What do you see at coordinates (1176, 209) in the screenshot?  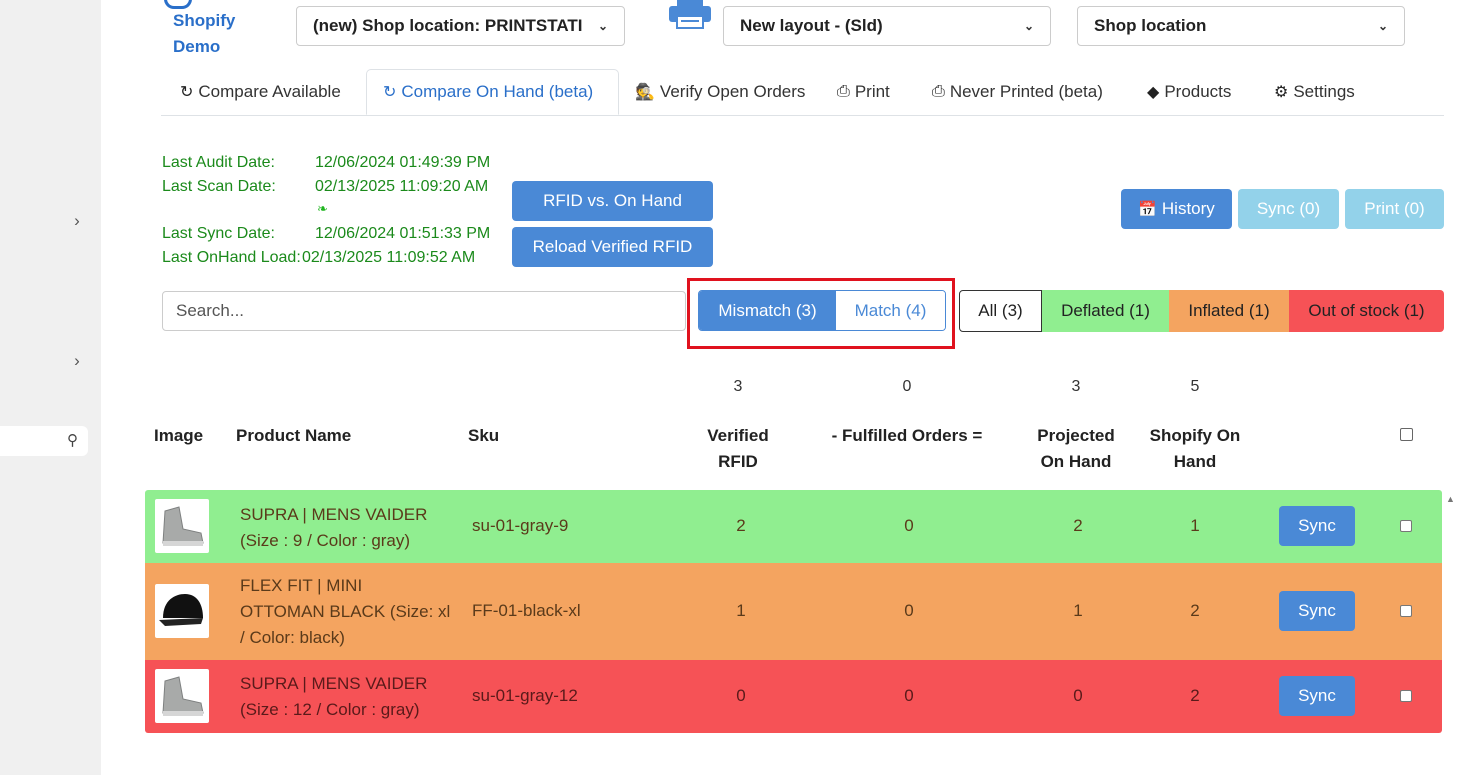 I see `history-button: 📅 History` at bounding box center [1176, 209].